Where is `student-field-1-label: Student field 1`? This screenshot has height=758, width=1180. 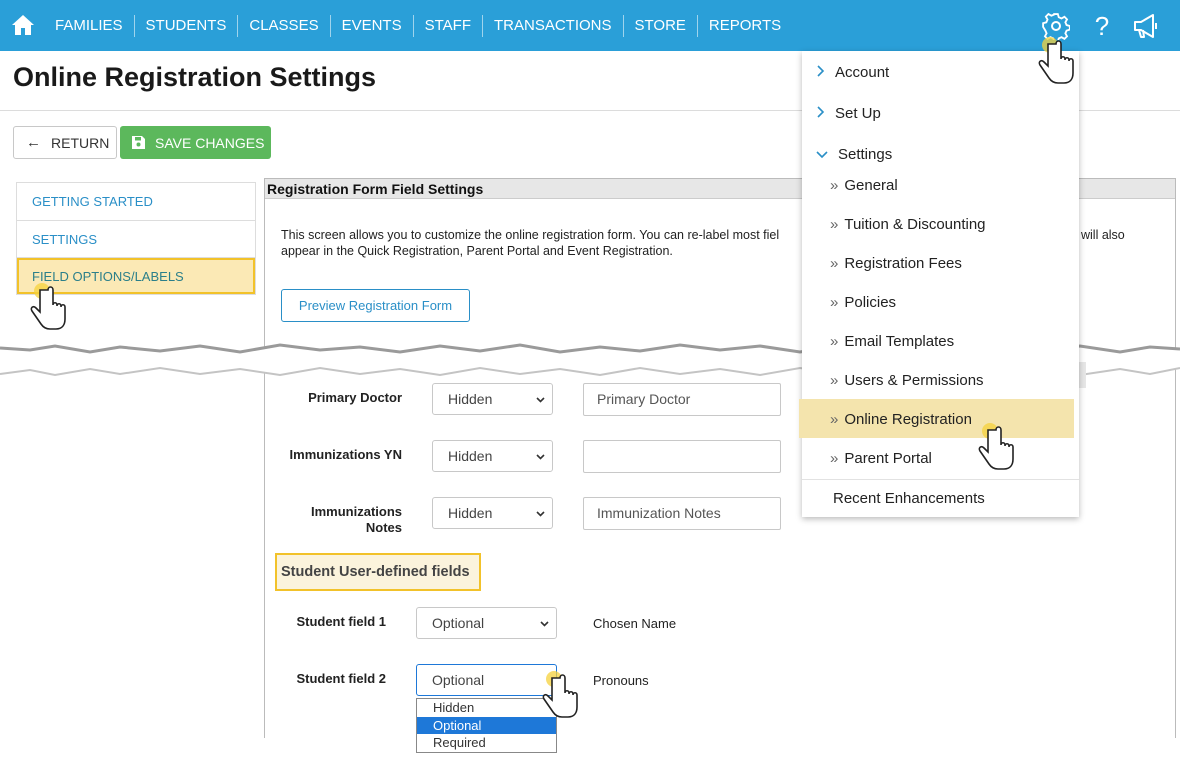 student-field-1-label: Student field 1 is located at coordinates (341, 621).